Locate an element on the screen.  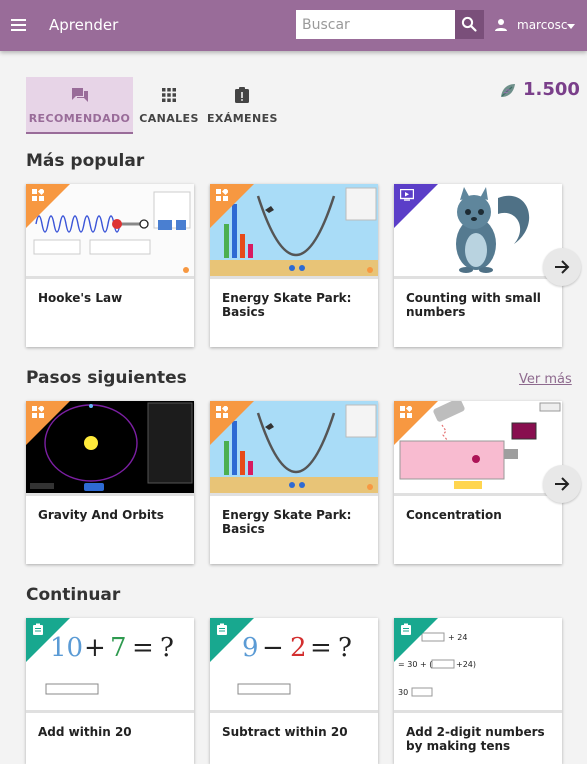
app-header: Aprender marcosc is located at coordinates (293, 25).